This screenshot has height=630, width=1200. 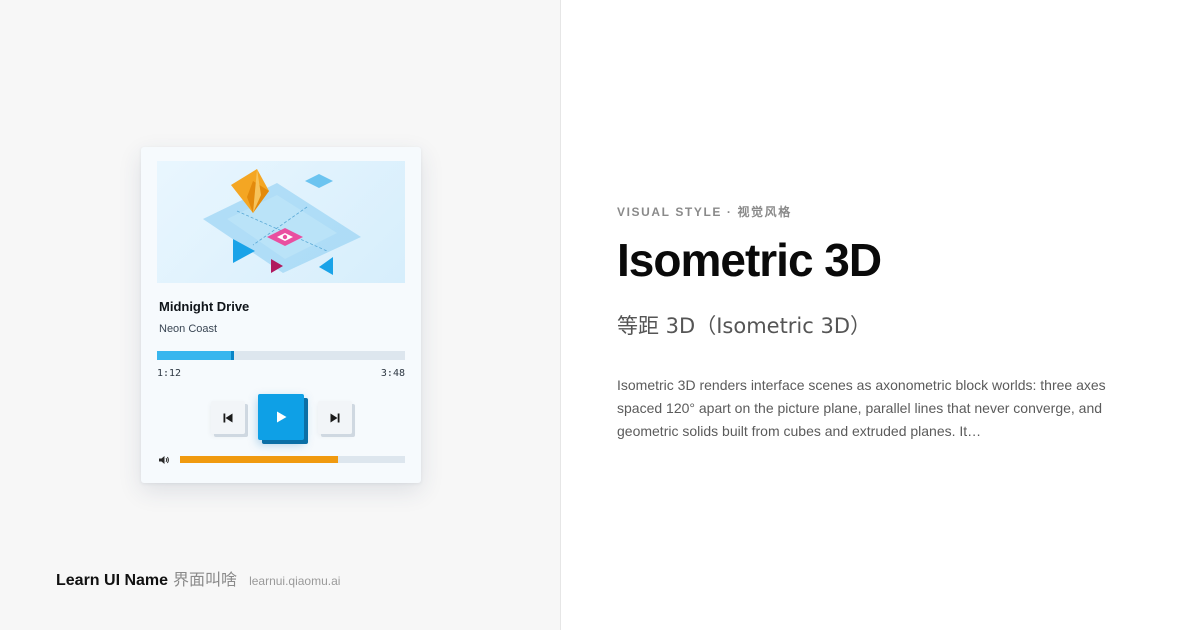 I want to click on previous-button, so click(x=228, y=417).